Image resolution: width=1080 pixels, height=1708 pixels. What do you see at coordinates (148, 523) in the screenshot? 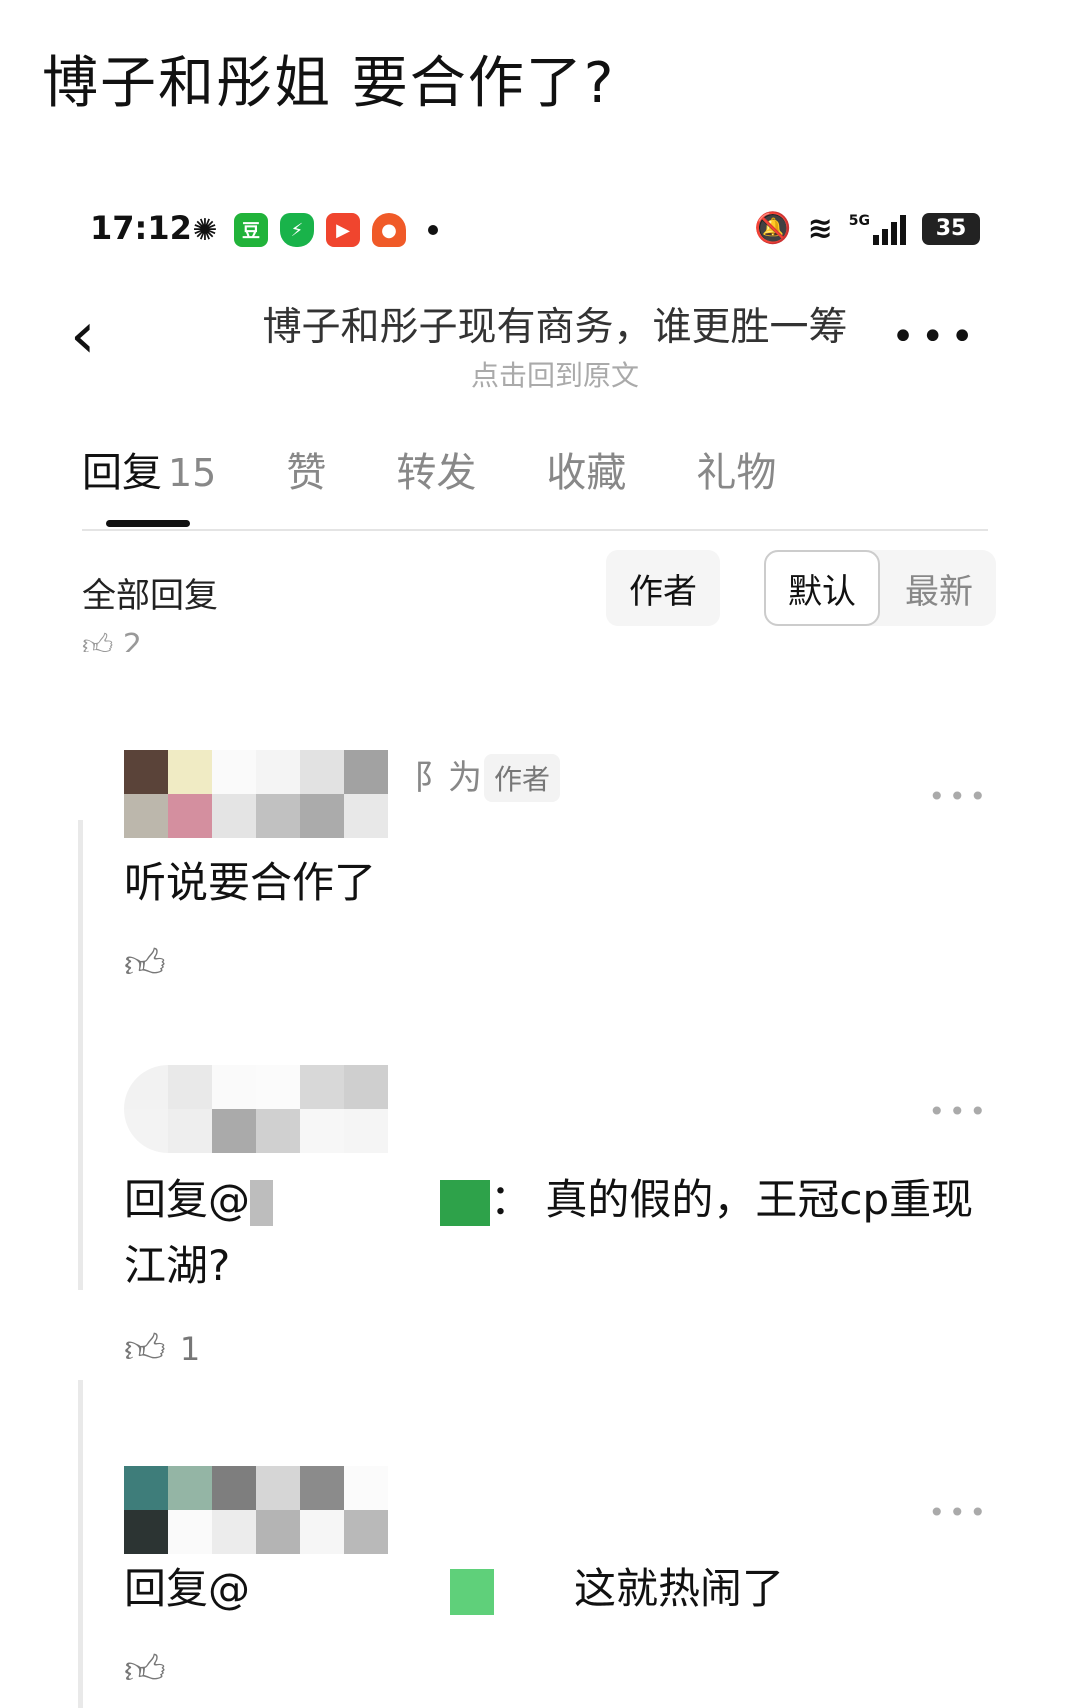
I see `active-tab-indicator` at bounding box center [148, 523].